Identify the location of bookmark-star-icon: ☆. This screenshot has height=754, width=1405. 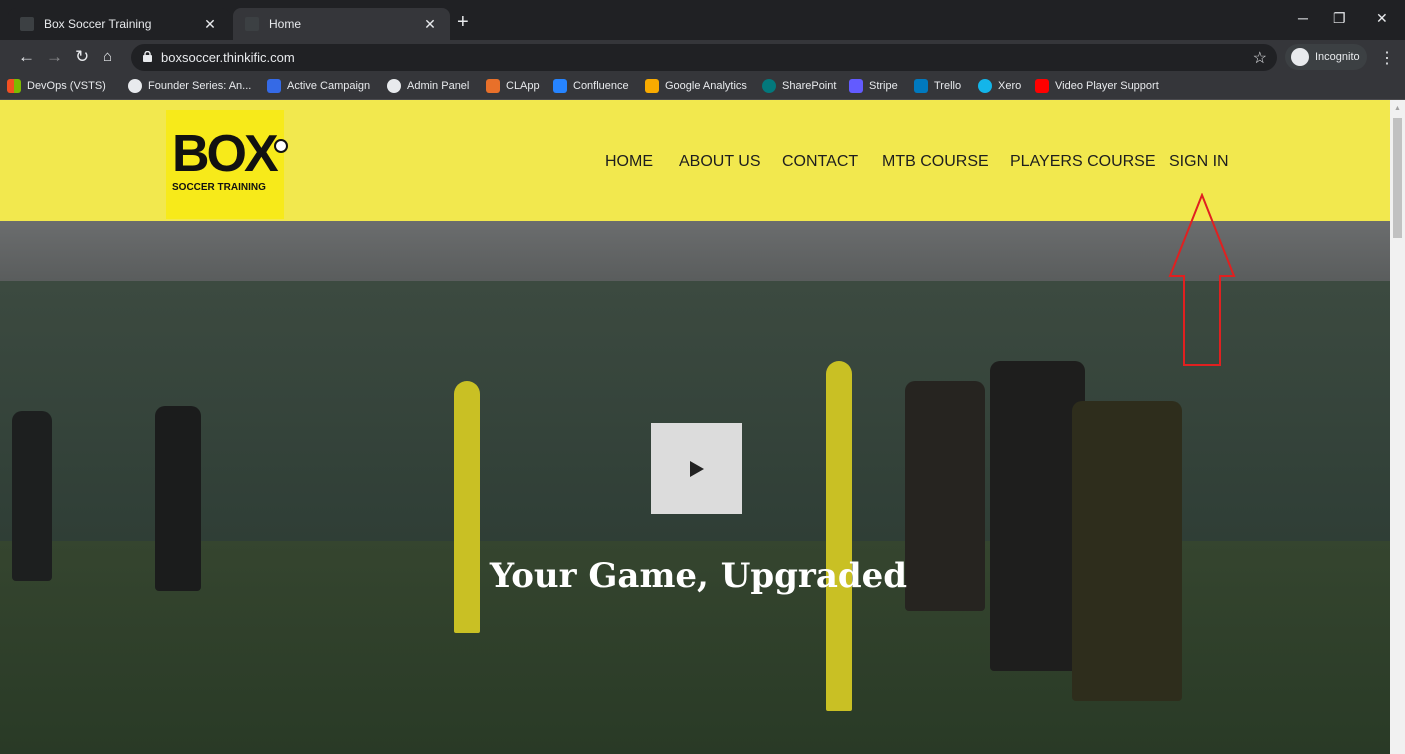
(1260, 58).